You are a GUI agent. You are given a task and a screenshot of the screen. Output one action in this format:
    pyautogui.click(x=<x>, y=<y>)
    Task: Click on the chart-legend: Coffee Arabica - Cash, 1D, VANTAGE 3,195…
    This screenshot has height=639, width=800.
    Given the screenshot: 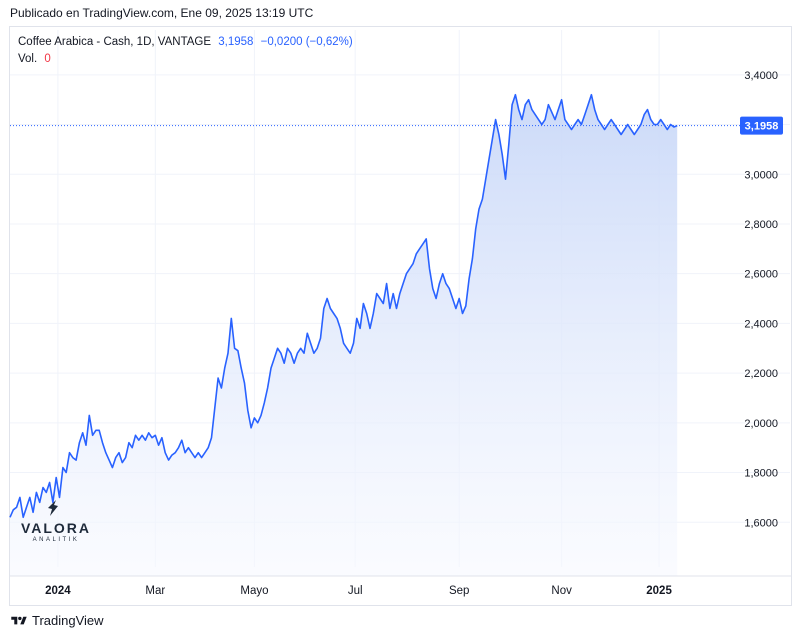 What is the action you would take?
    pyautogui.click(x=185, y=51)
    